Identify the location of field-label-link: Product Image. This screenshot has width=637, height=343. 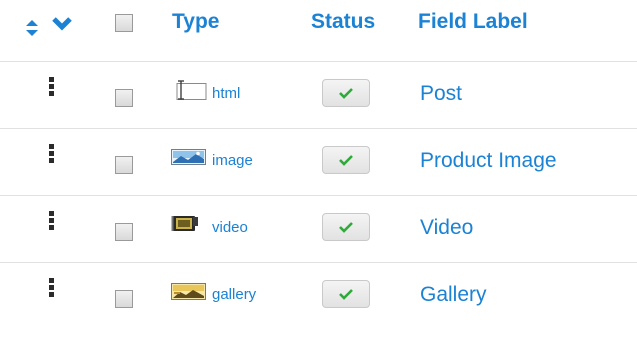
(488, 161).